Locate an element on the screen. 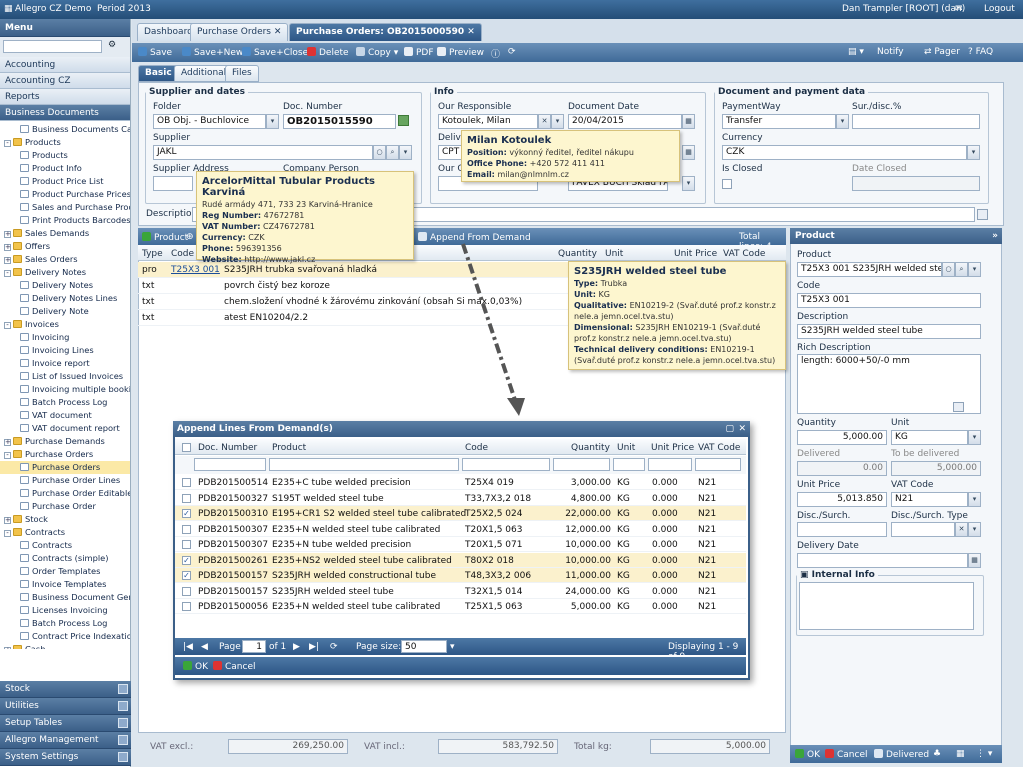  product-ok-button: OK is located at coordinates (807, 754).